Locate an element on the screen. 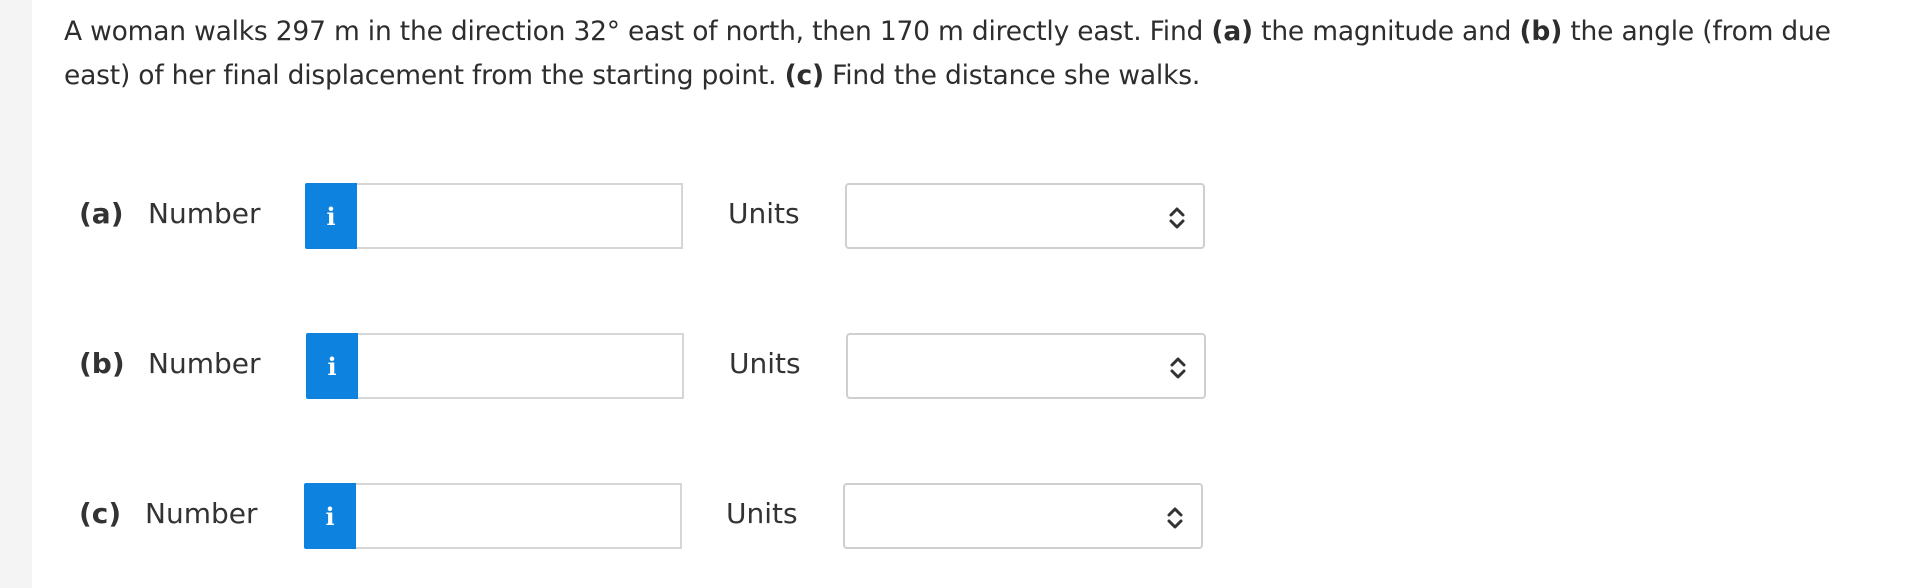 The image size is (1913, 588). info-button-b: i is located at coordinates (332, 366).